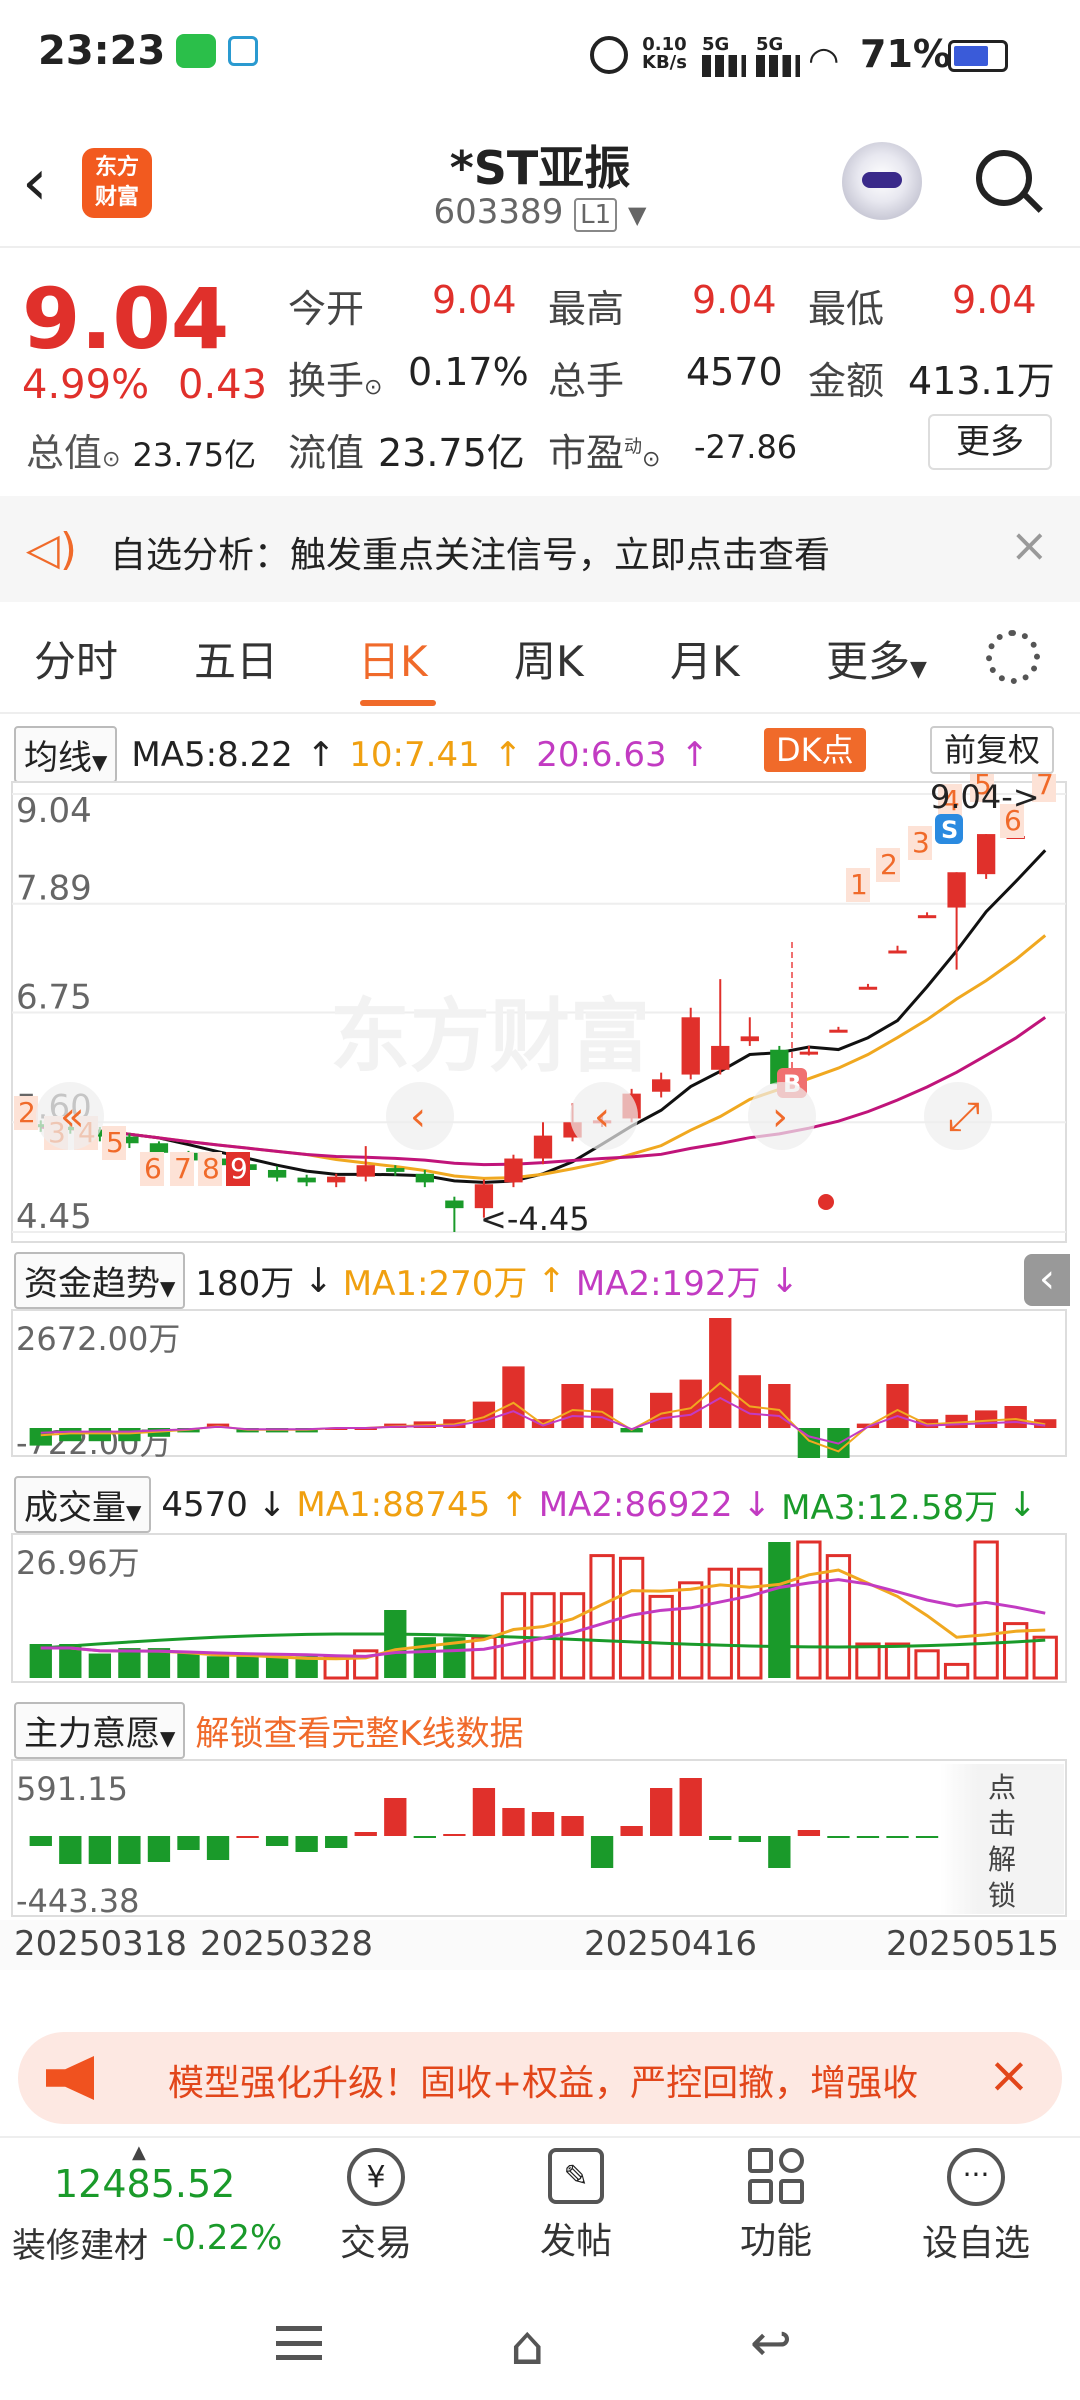  Describe the element at coordinates (815, 750) in the screenshot. I see `dk-point-button: DK点` at that location.